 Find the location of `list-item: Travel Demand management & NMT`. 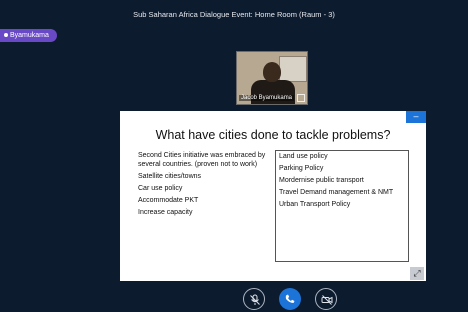

list-item: Travel Demand management & NMT is located at coordinates (336, 192).